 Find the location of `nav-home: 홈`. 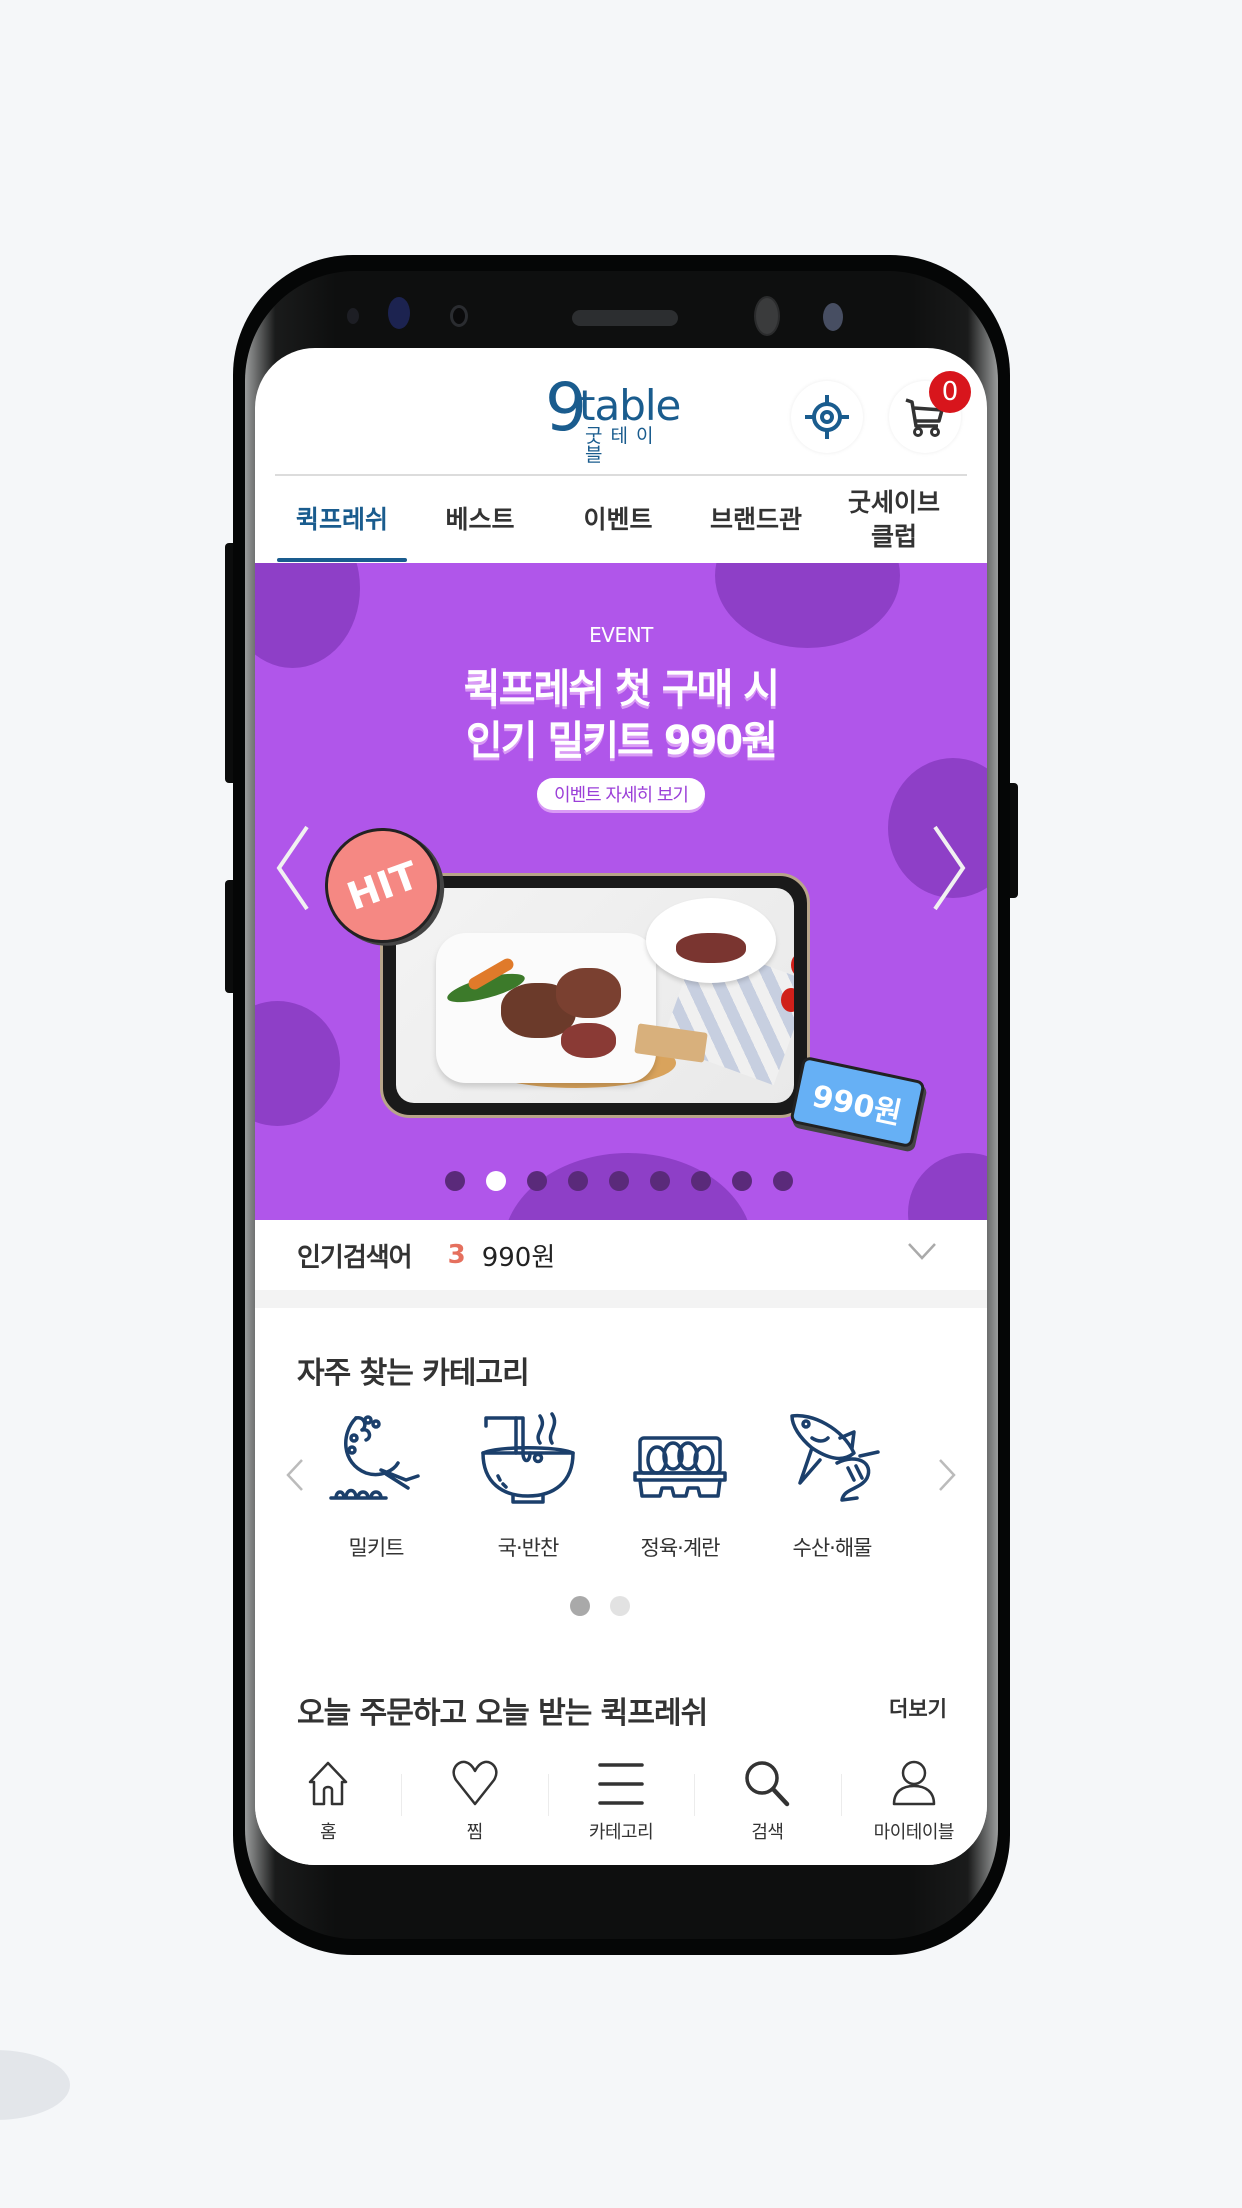

nav-home: 홈 is located at coordinates (328, 1805).